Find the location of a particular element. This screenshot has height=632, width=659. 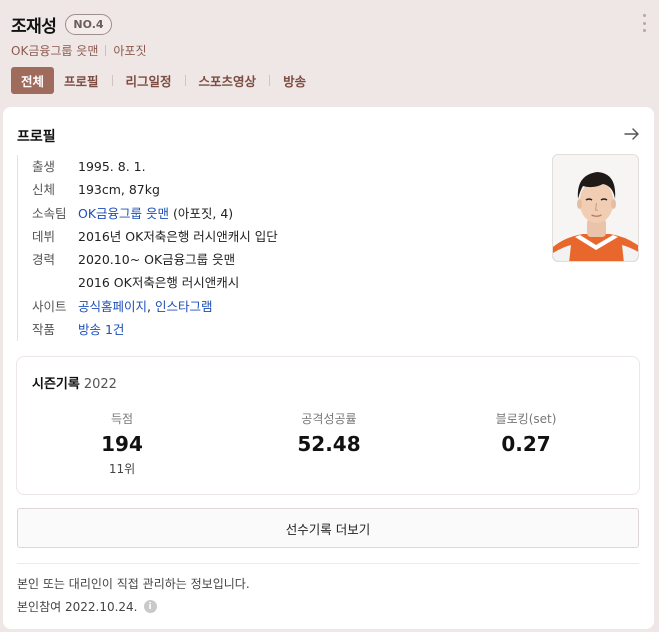

stat-blocking: 블로킹(set) 0.27 is located at coordinates (526, 433).